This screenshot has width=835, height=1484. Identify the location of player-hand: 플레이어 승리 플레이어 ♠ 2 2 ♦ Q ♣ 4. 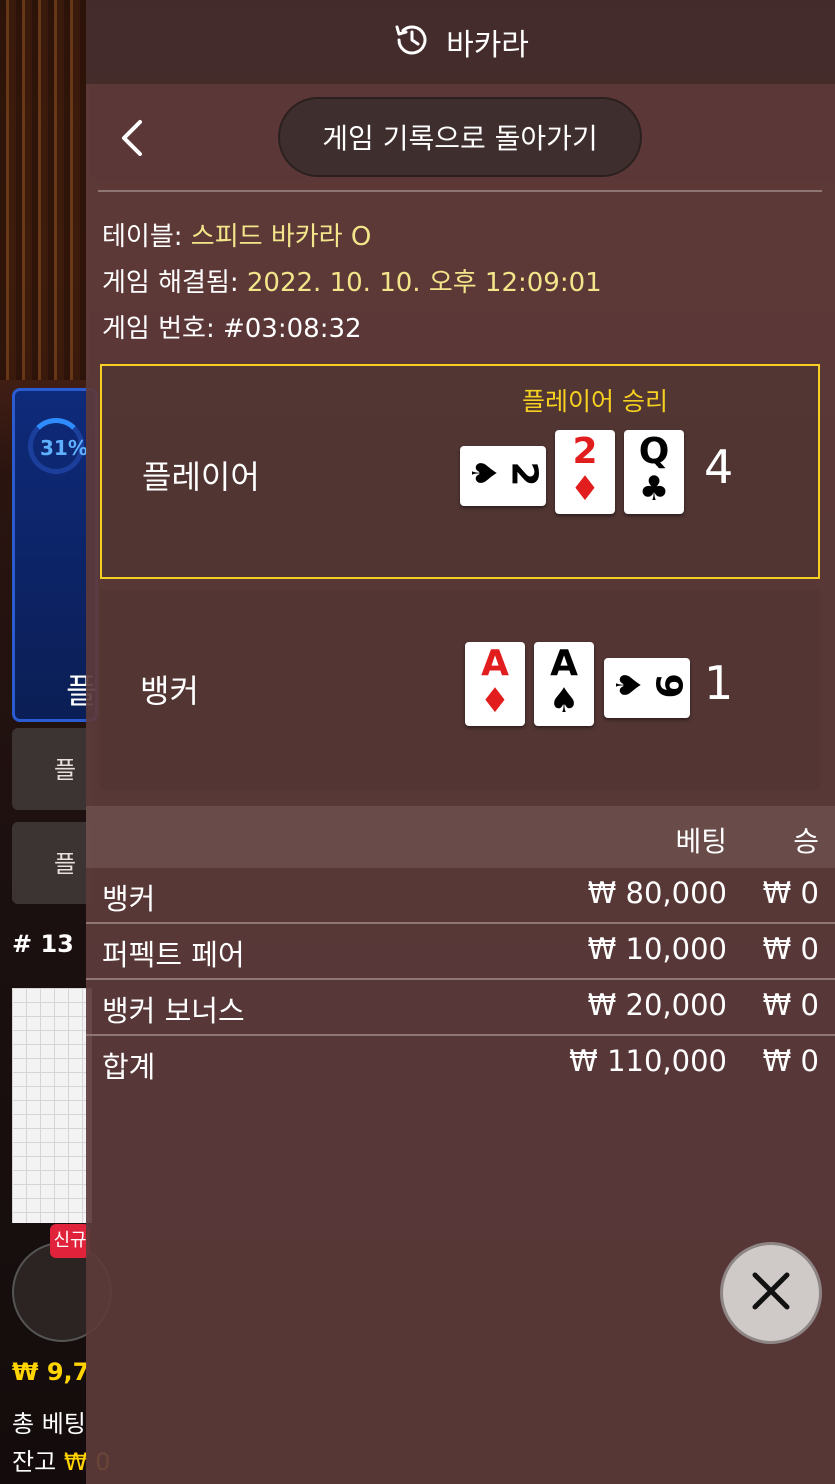
(460, 471).